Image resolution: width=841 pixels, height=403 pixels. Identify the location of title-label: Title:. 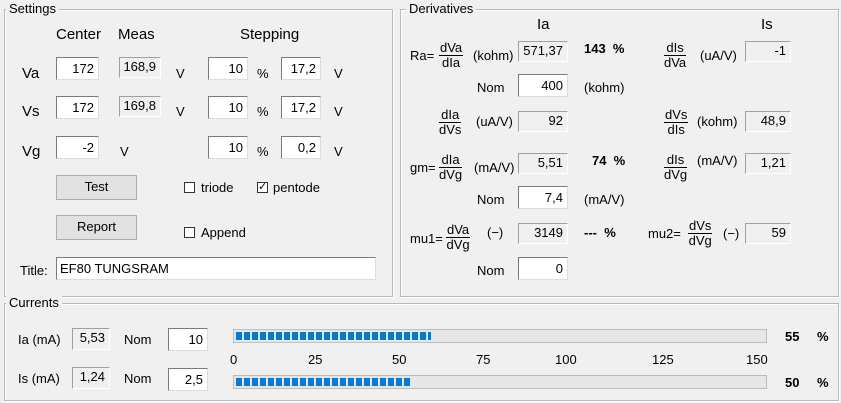
(34, 270).